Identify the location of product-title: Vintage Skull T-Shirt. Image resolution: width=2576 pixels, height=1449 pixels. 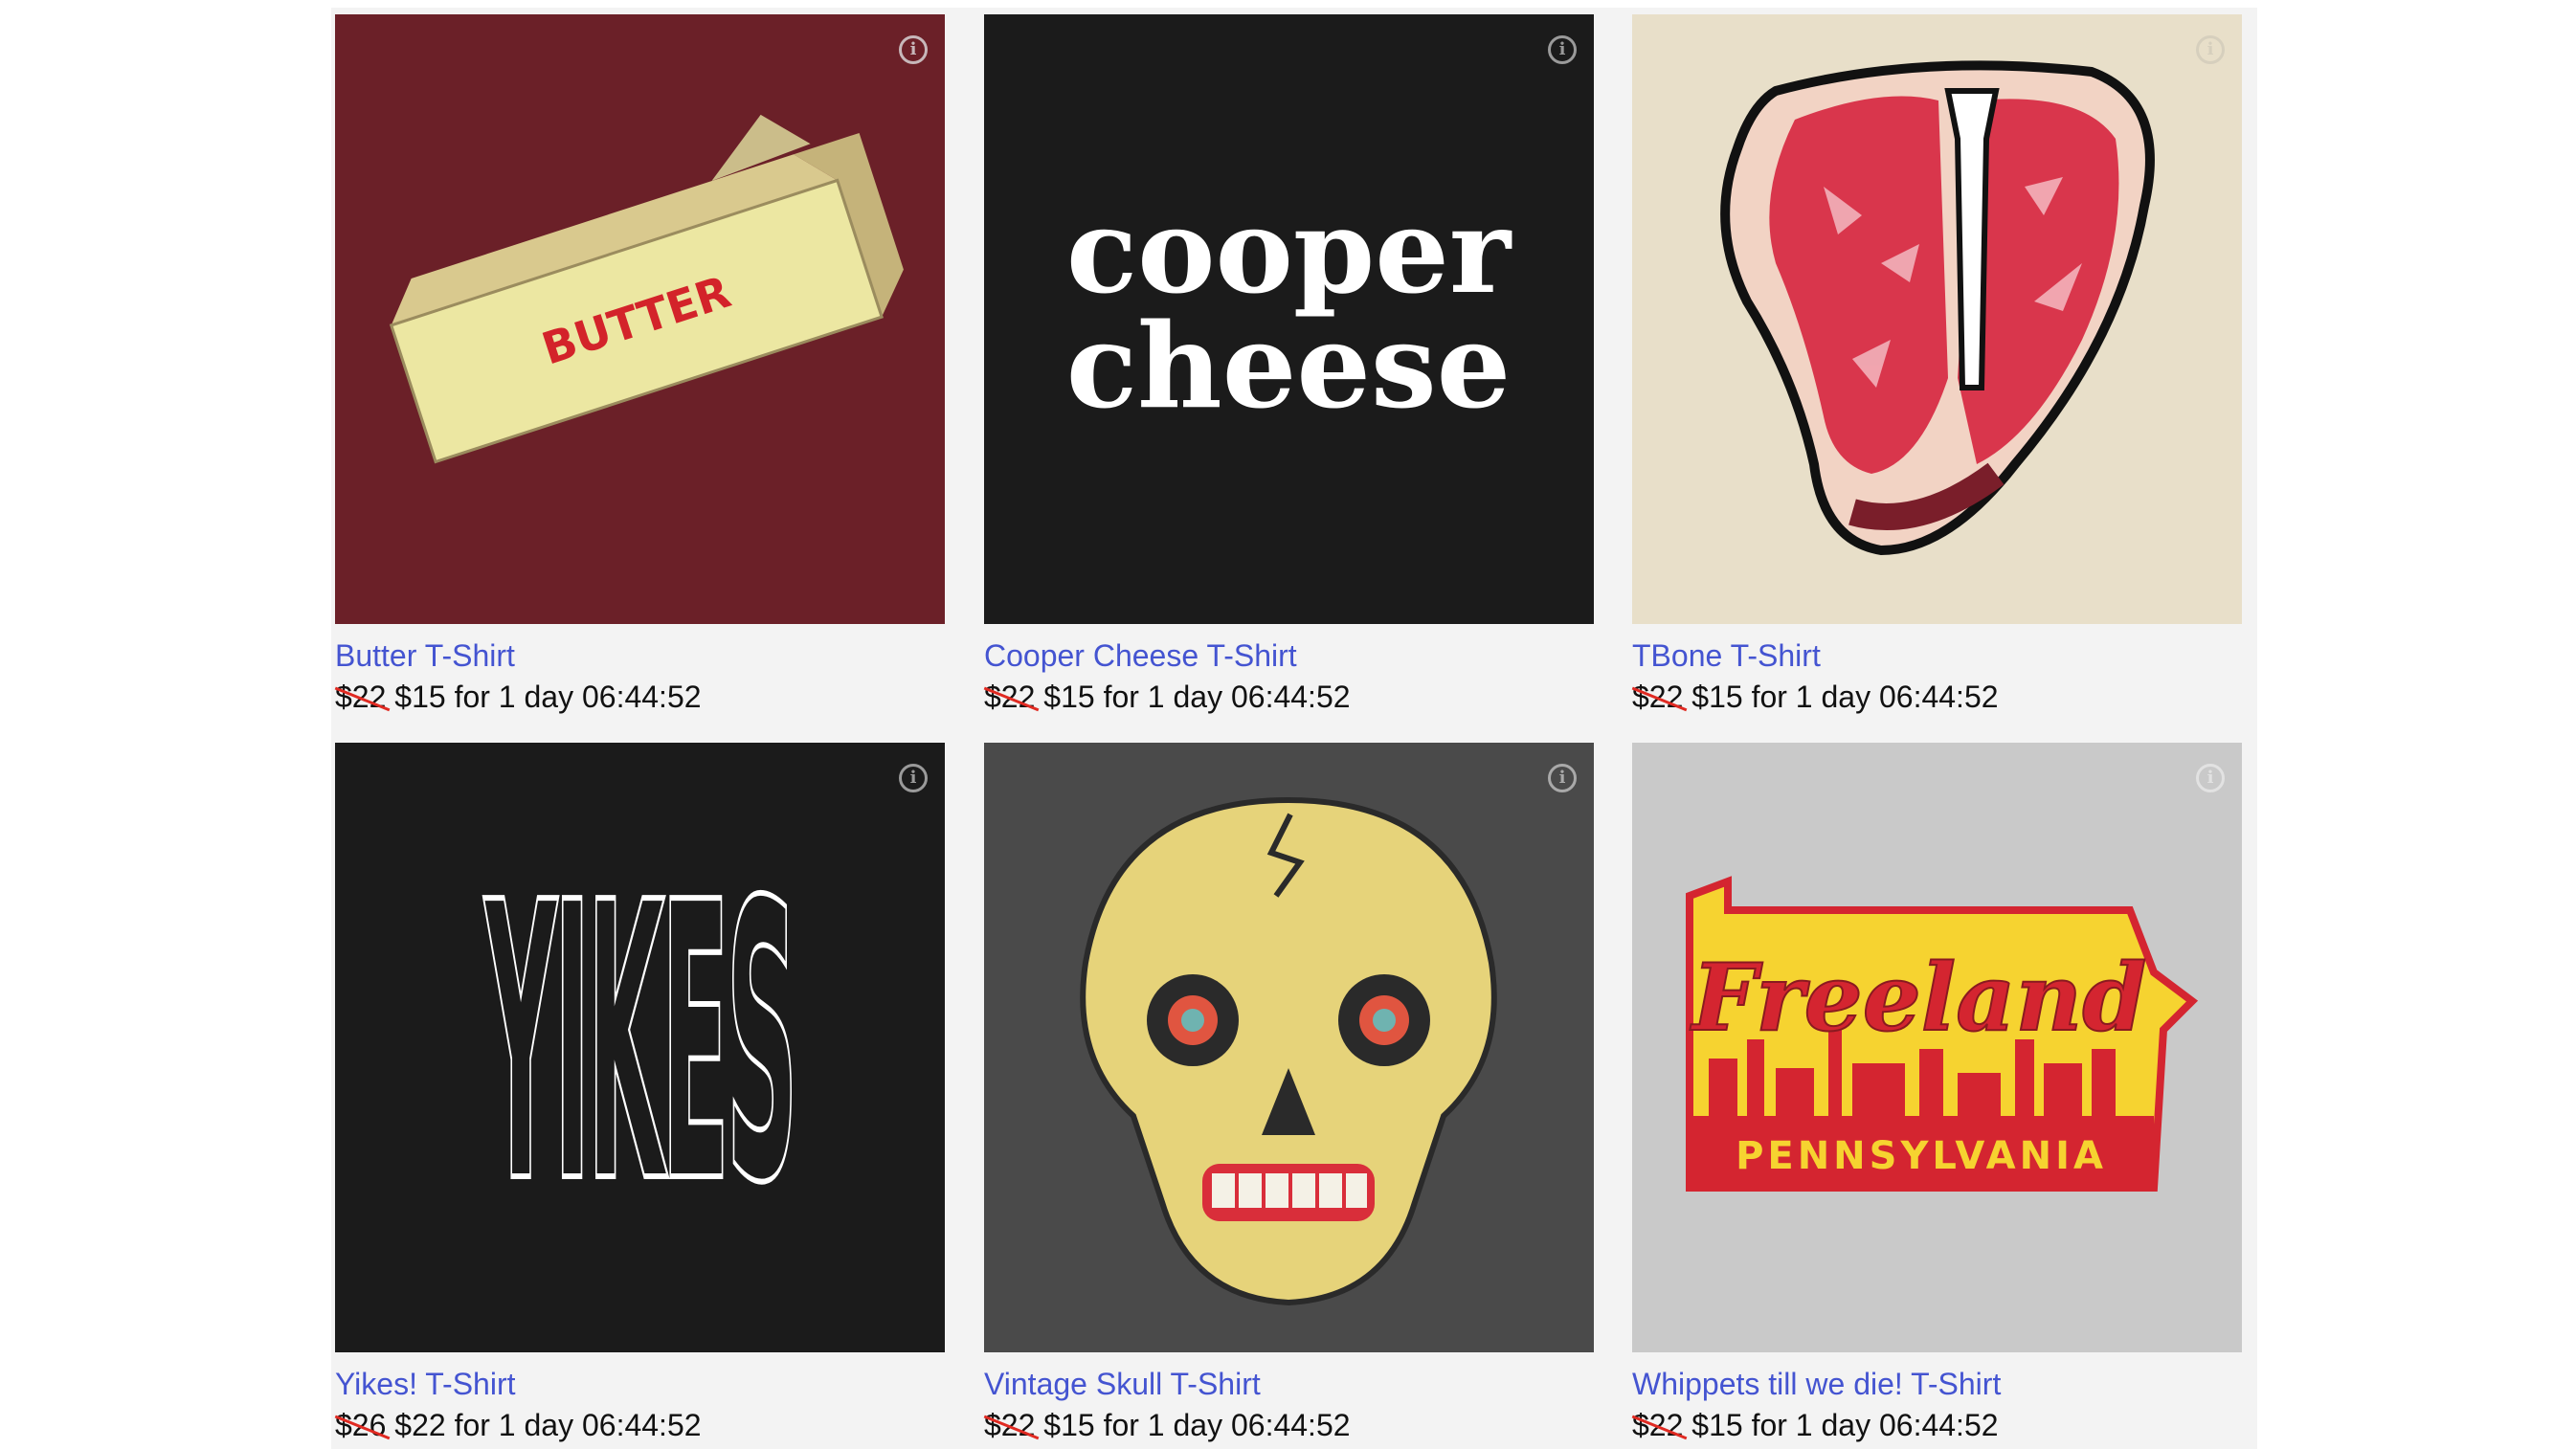
(1289, 1384).